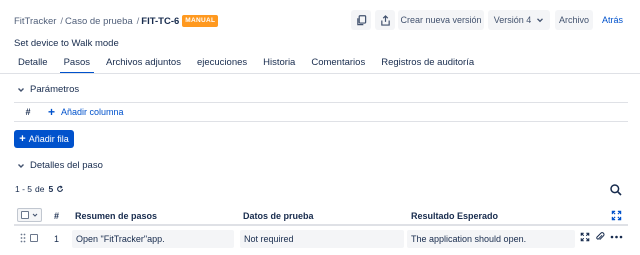  I want to click on tab-archivos-adjuntos: Archivos adjuntos, so click(143, 64).